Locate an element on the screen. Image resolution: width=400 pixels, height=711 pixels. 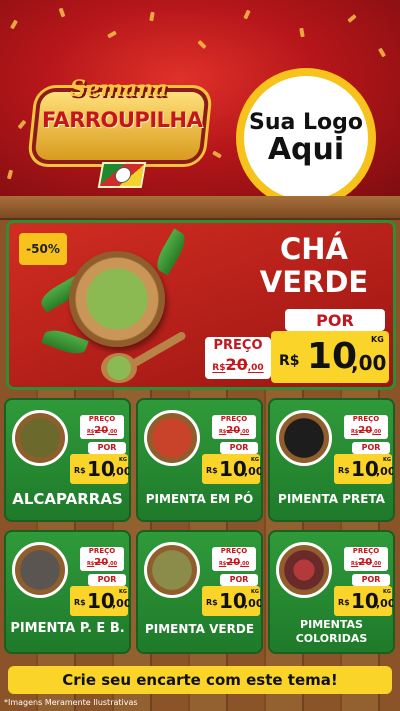
banner-main-text: FARROUPILHA is located at coordinates (122, 120).